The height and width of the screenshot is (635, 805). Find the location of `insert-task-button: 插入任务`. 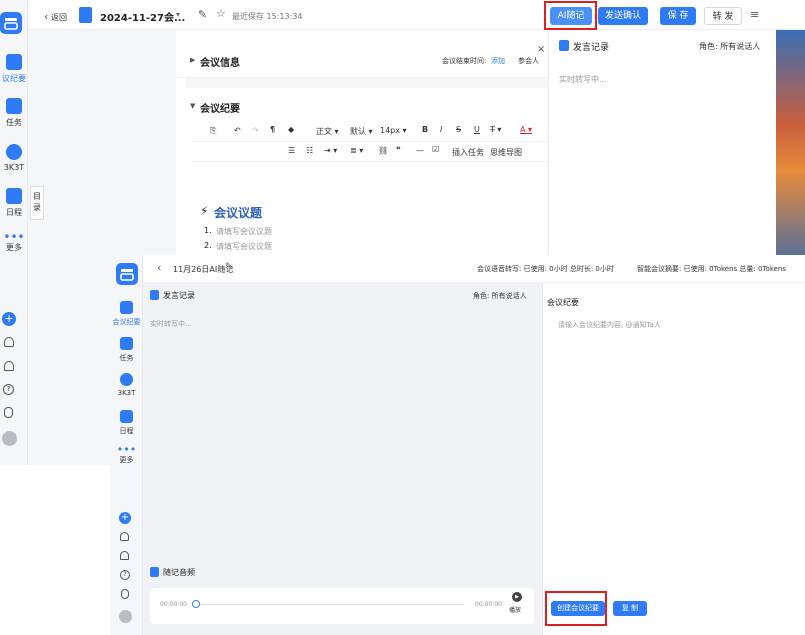

insert-task-button: 插入任务 is located at coordinates (468, 152).